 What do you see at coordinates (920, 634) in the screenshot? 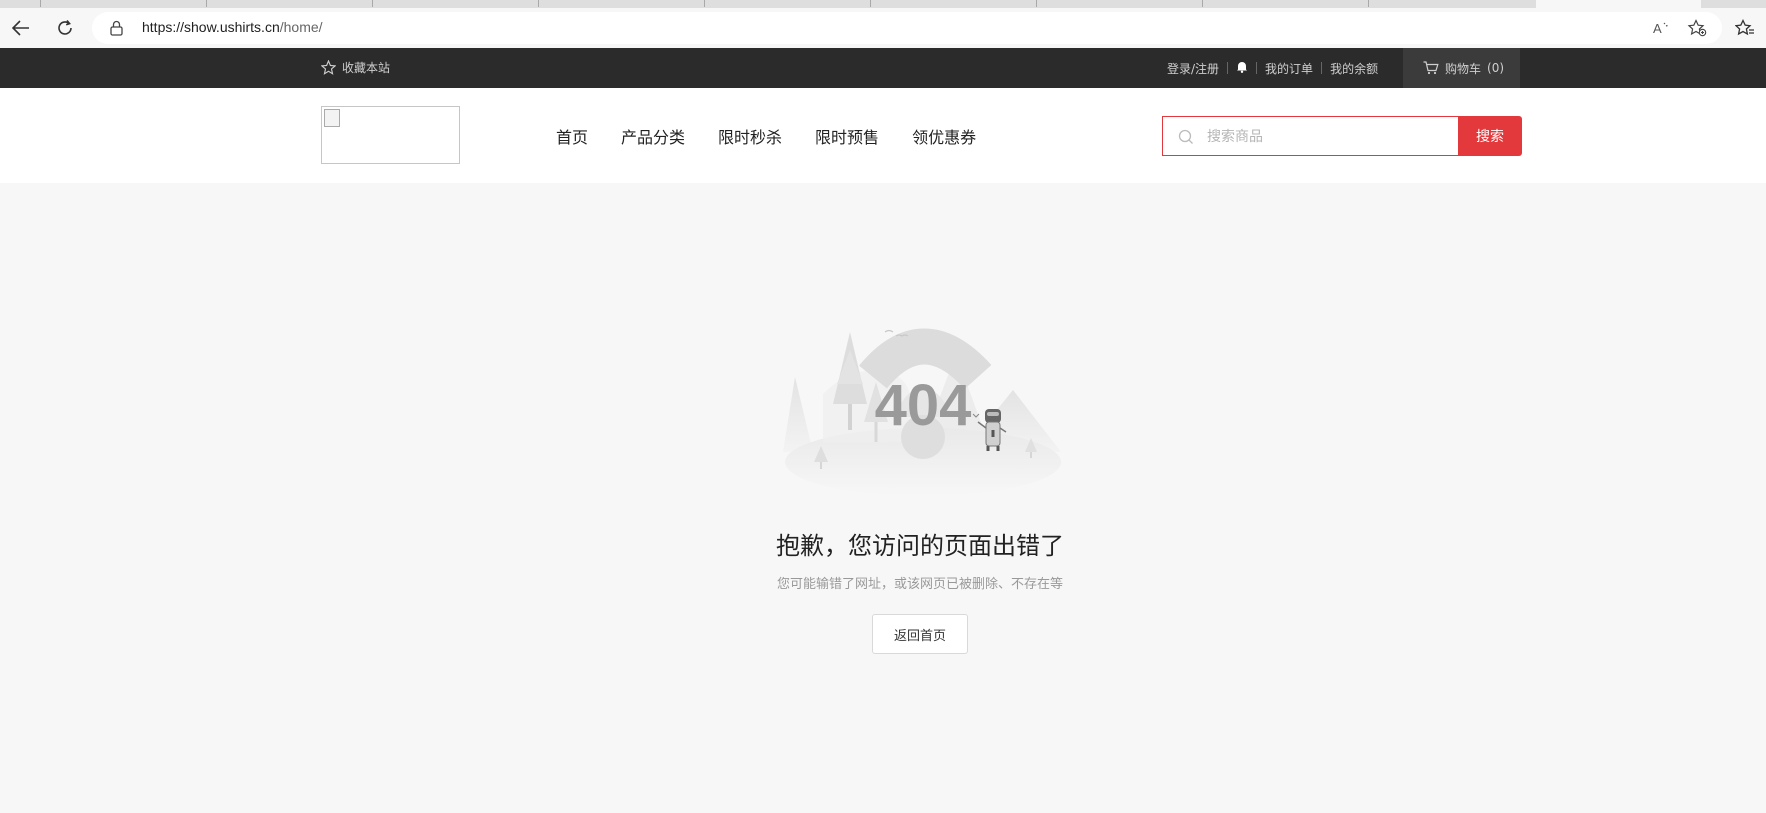
I see `back-to-home-button: 返回首页` at bounding box center [920, 634].